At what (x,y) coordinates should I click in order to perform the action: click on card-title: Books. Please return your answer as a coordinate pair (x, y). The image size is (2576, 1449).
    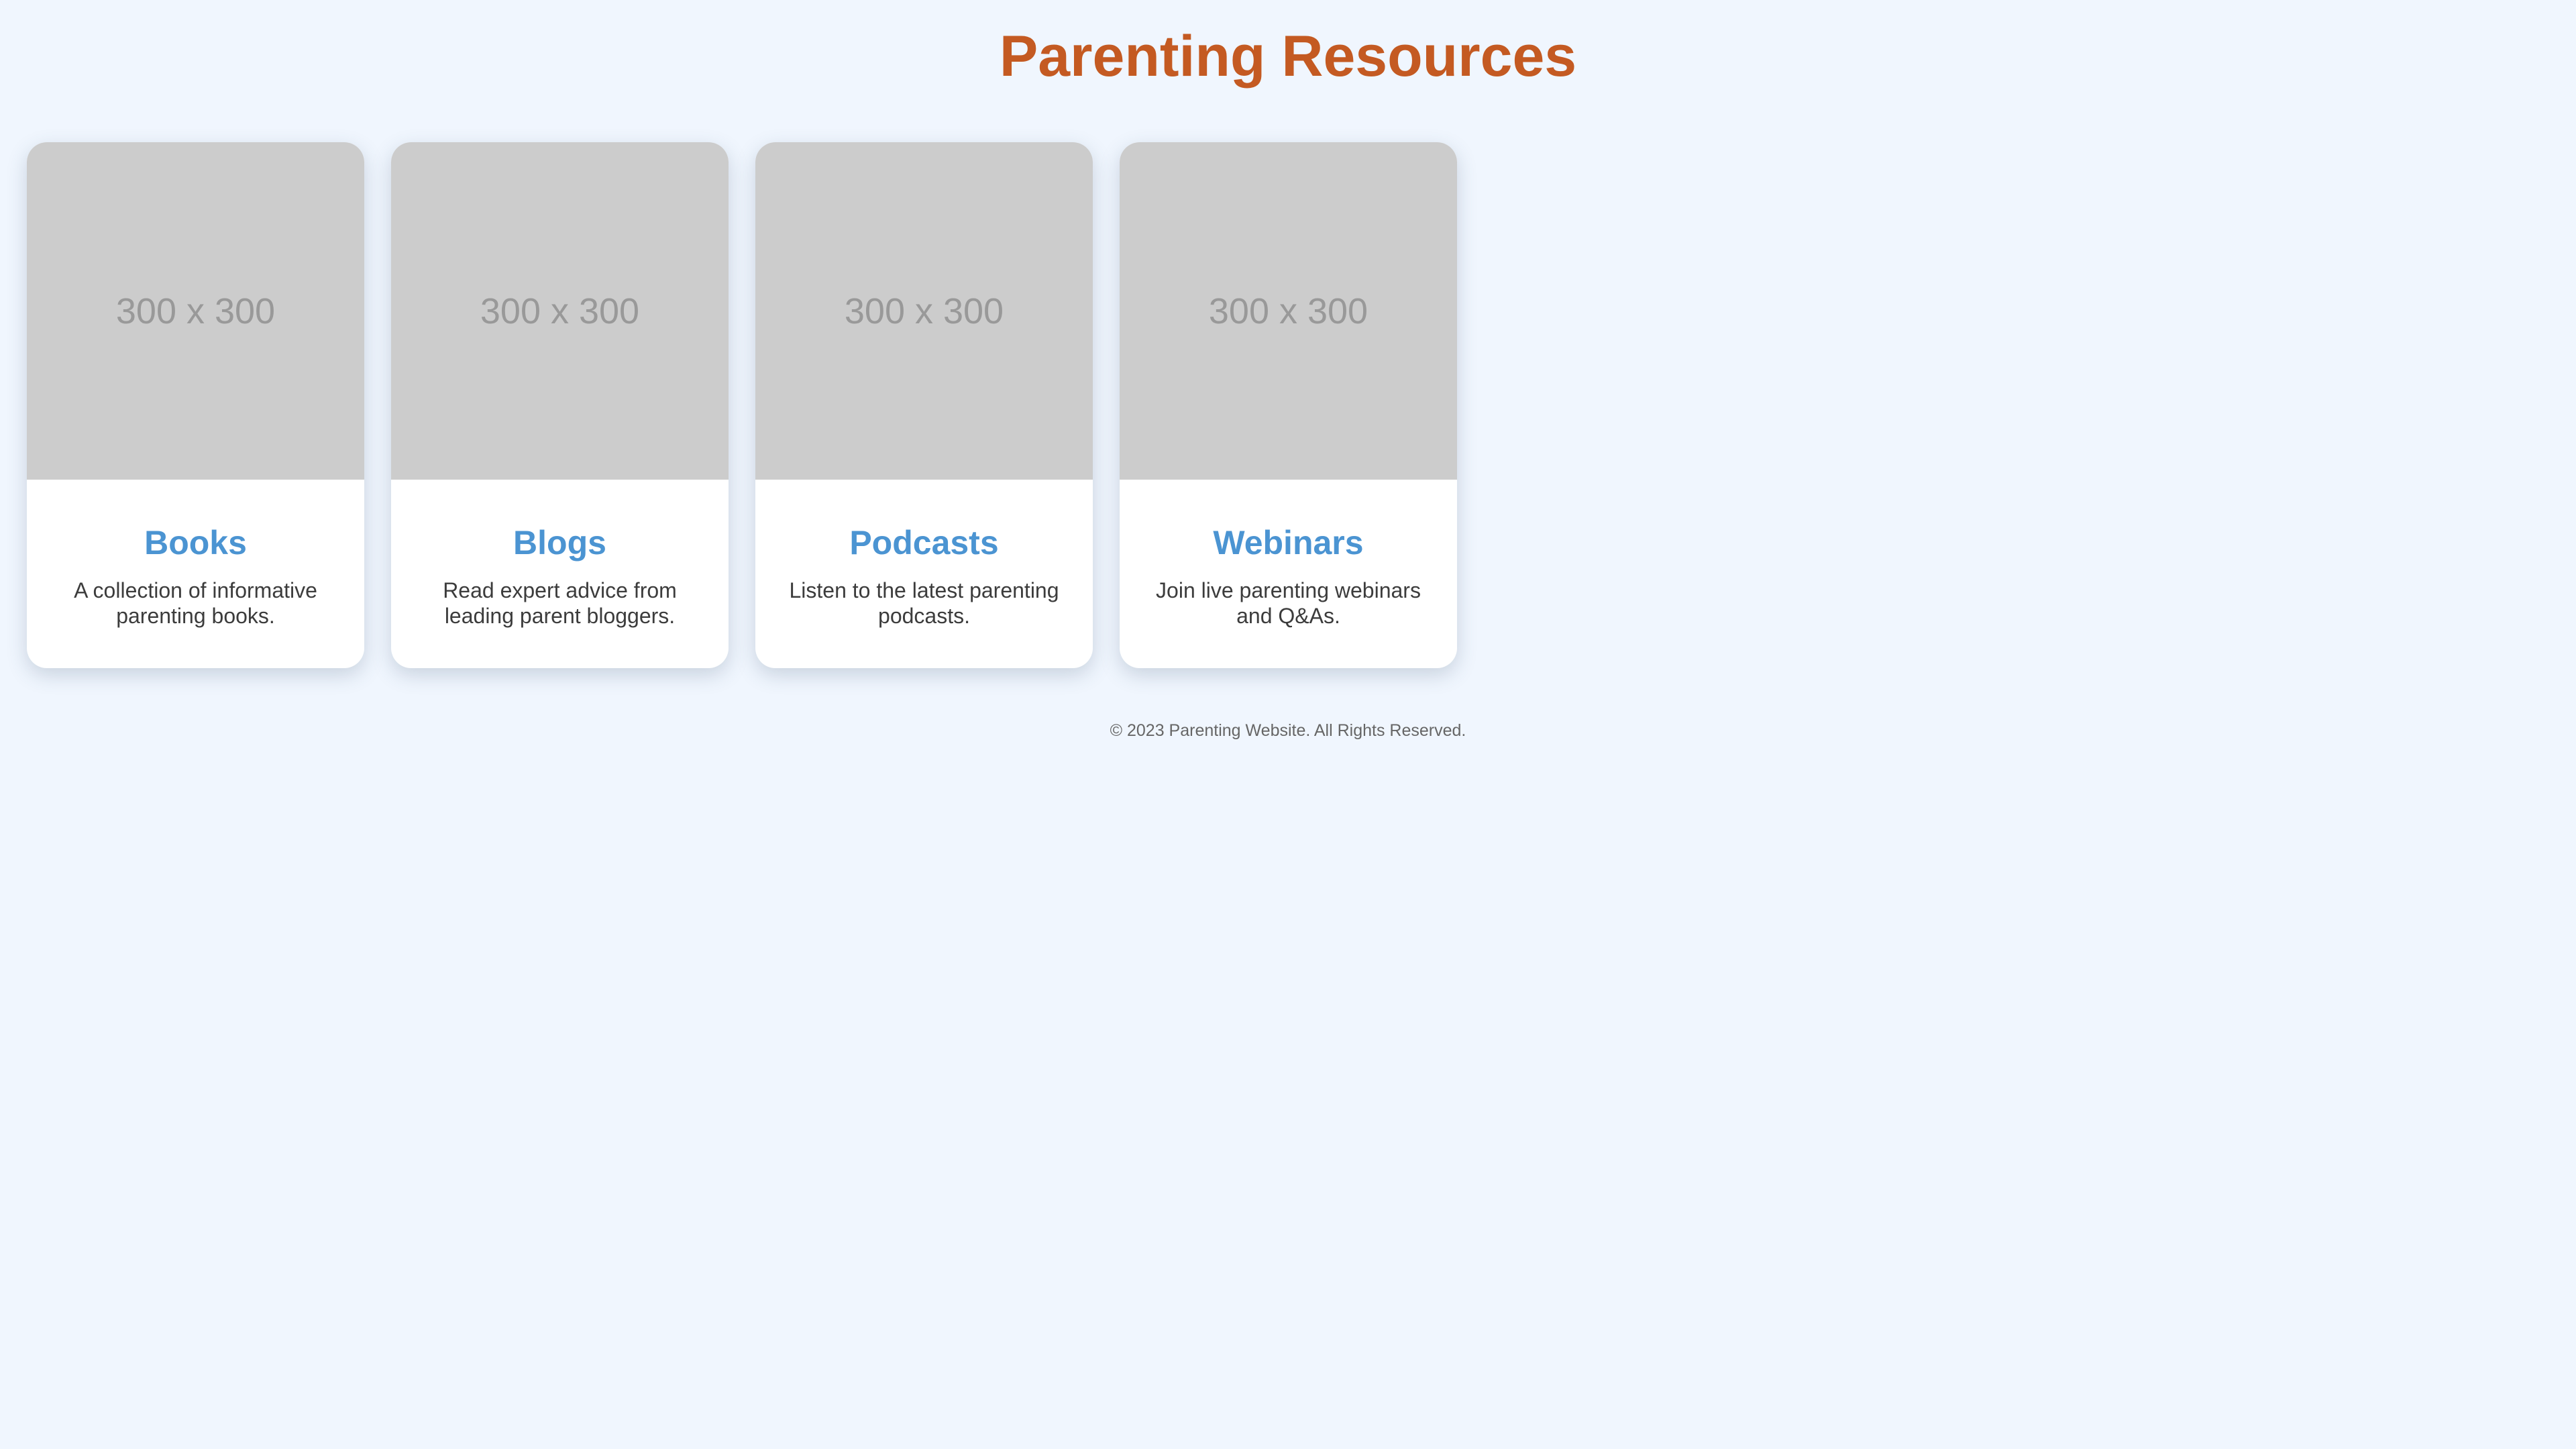
    Looking at the image, I should click on (195, 543).